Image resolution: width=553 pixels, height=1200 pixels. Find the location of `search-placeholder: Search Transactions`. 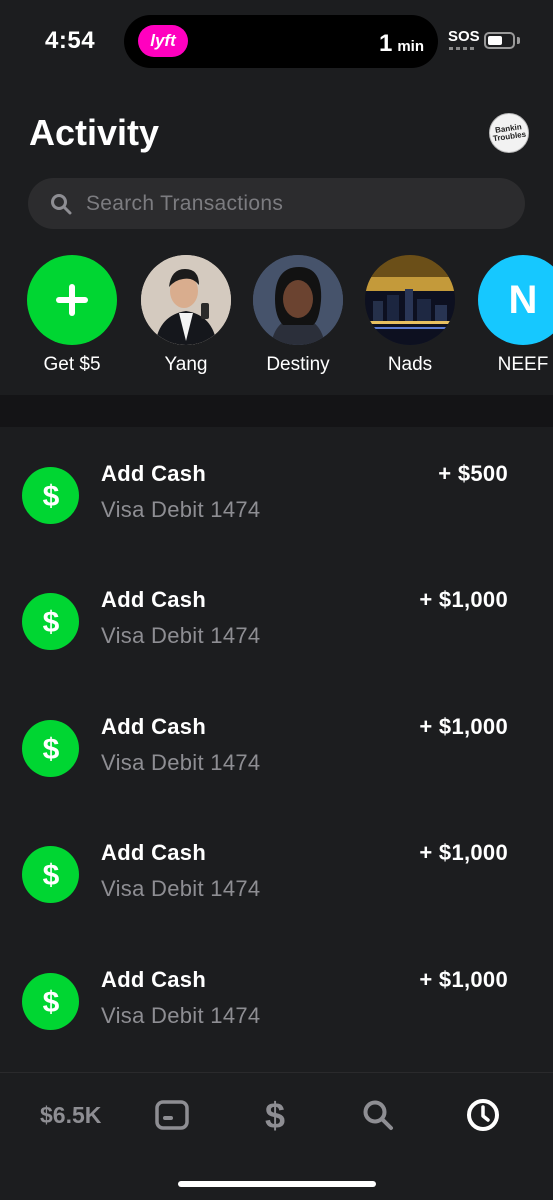

search-placeholder: Search Transactions is located at coordinates (185, 203).